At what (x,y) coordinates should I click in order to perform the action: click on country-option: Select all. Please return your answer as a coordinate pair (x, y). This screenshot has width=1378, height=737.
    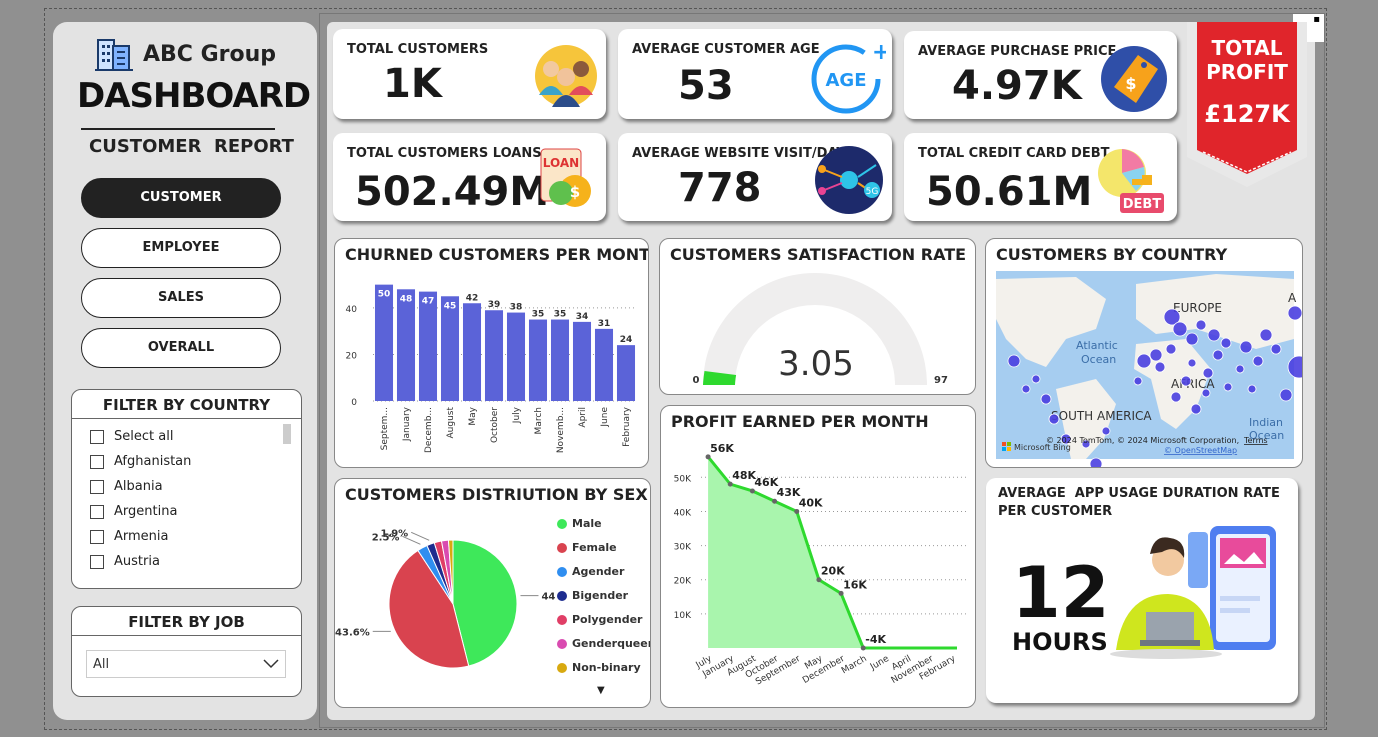
    Looking at the image, I should click on (186, 436).